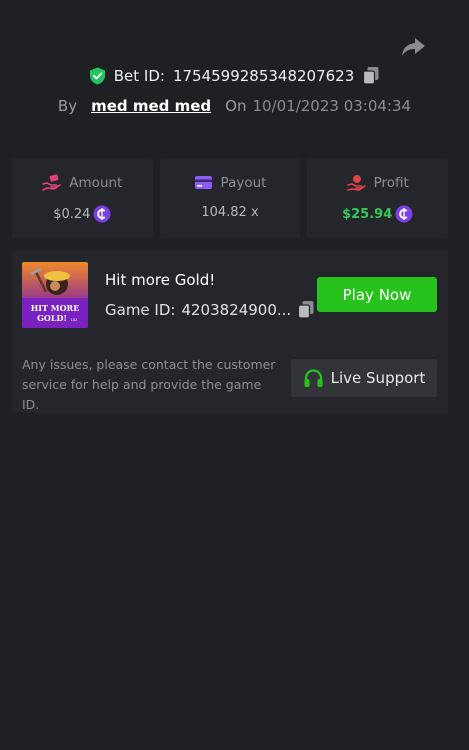 This screenshot has height=750, width=469. I want to click on payout-label: Payout, so click(243, 182).